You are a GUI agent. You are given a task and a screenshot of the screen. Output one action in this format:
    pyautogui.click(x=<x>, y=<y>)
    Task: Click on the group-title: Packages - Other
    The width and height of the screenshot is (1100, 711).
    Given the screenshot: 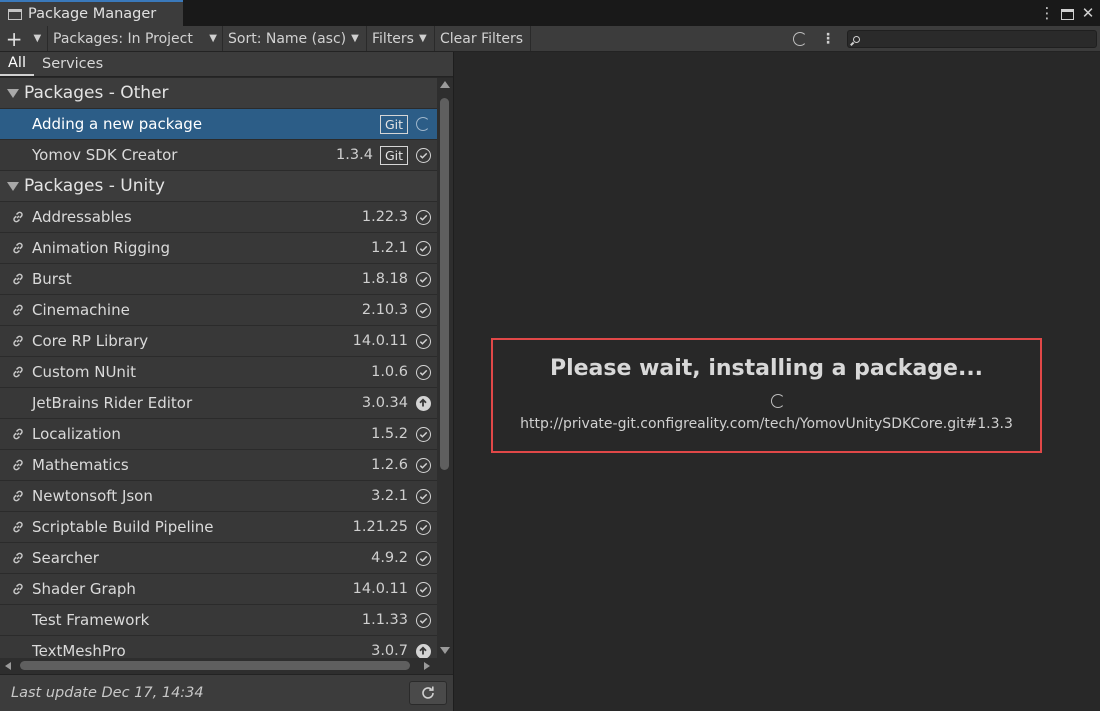 What is the action you would take?
    pyautogui.click(x=96, y=93)
    